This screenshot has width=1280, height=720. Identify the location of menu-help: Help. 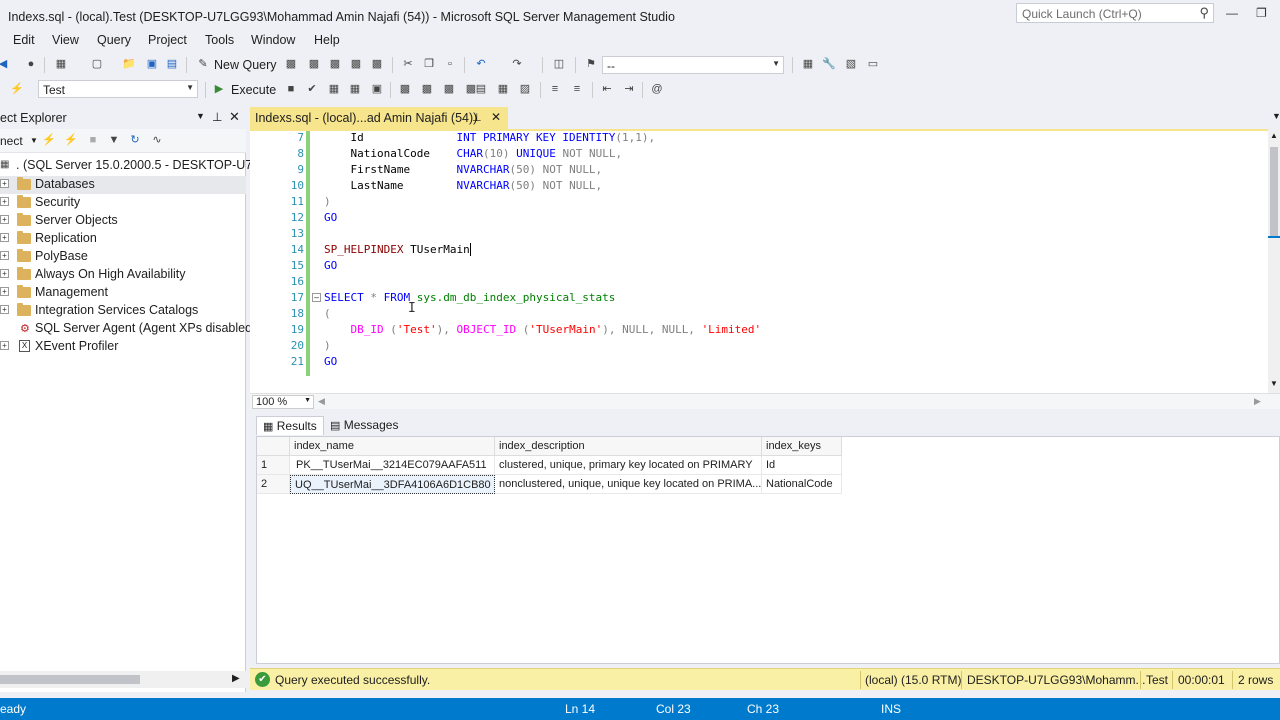
(327, 40).